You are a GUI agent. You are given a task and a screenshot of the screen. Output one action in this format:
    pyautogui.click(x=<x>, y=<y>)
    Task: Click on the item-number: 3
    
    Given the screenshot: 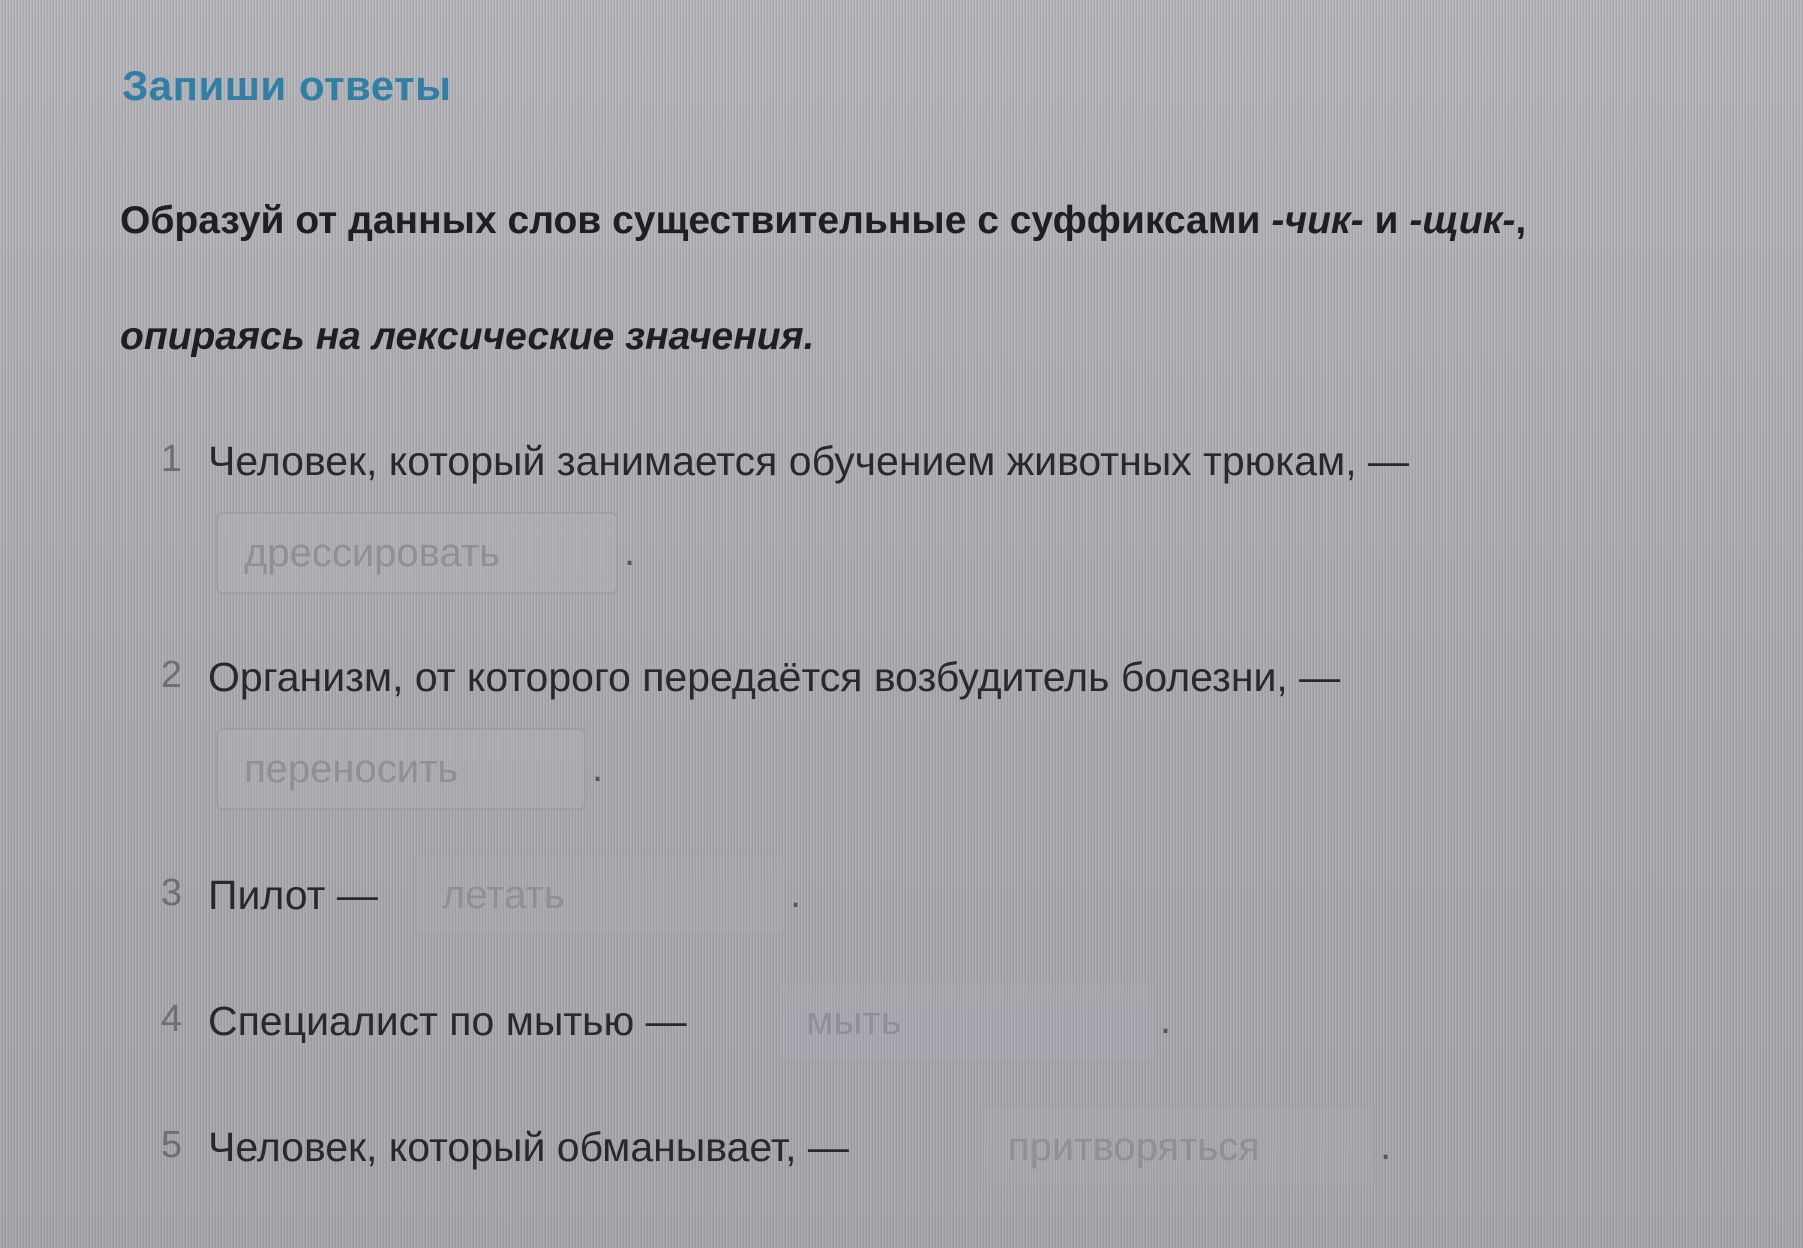 What is the action you would take?
    pyautogui.click(x=171, y=893)
    